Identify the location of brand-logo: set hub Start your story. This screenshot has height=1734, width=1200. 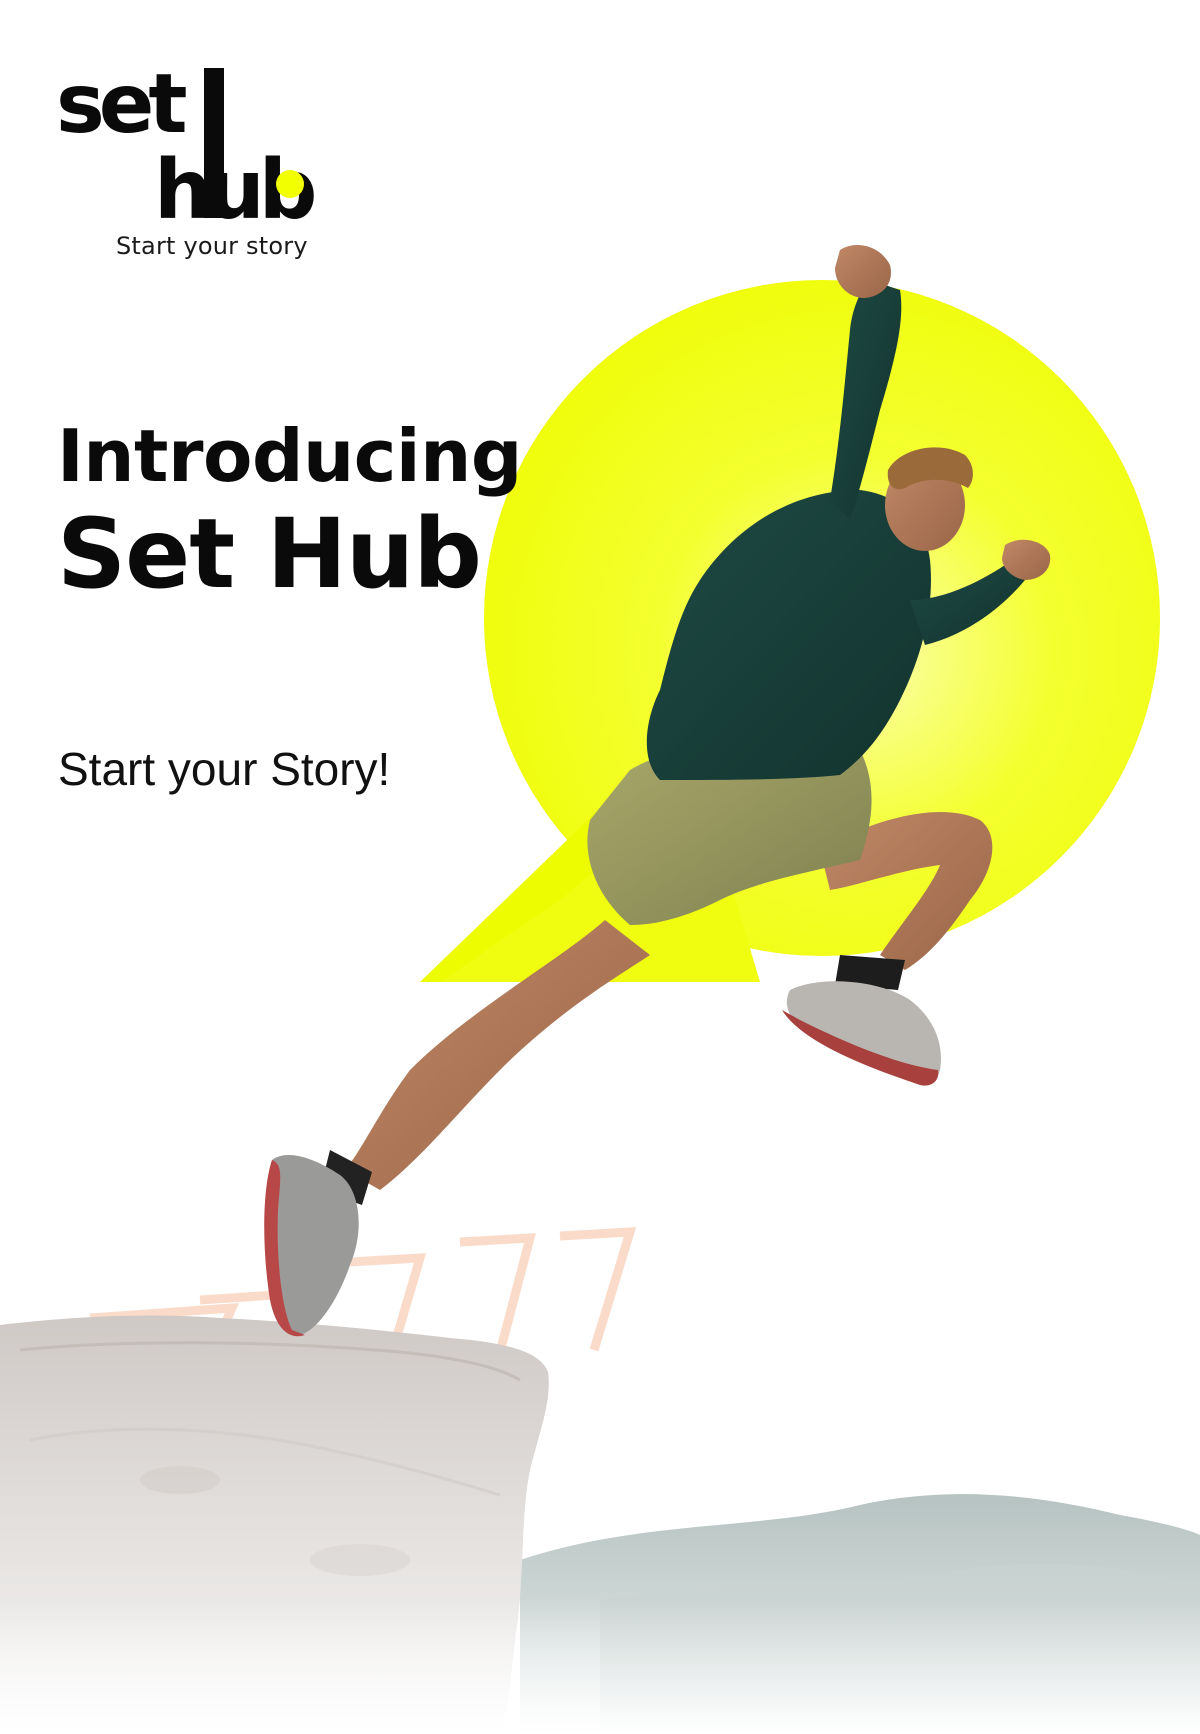
(201, 165).